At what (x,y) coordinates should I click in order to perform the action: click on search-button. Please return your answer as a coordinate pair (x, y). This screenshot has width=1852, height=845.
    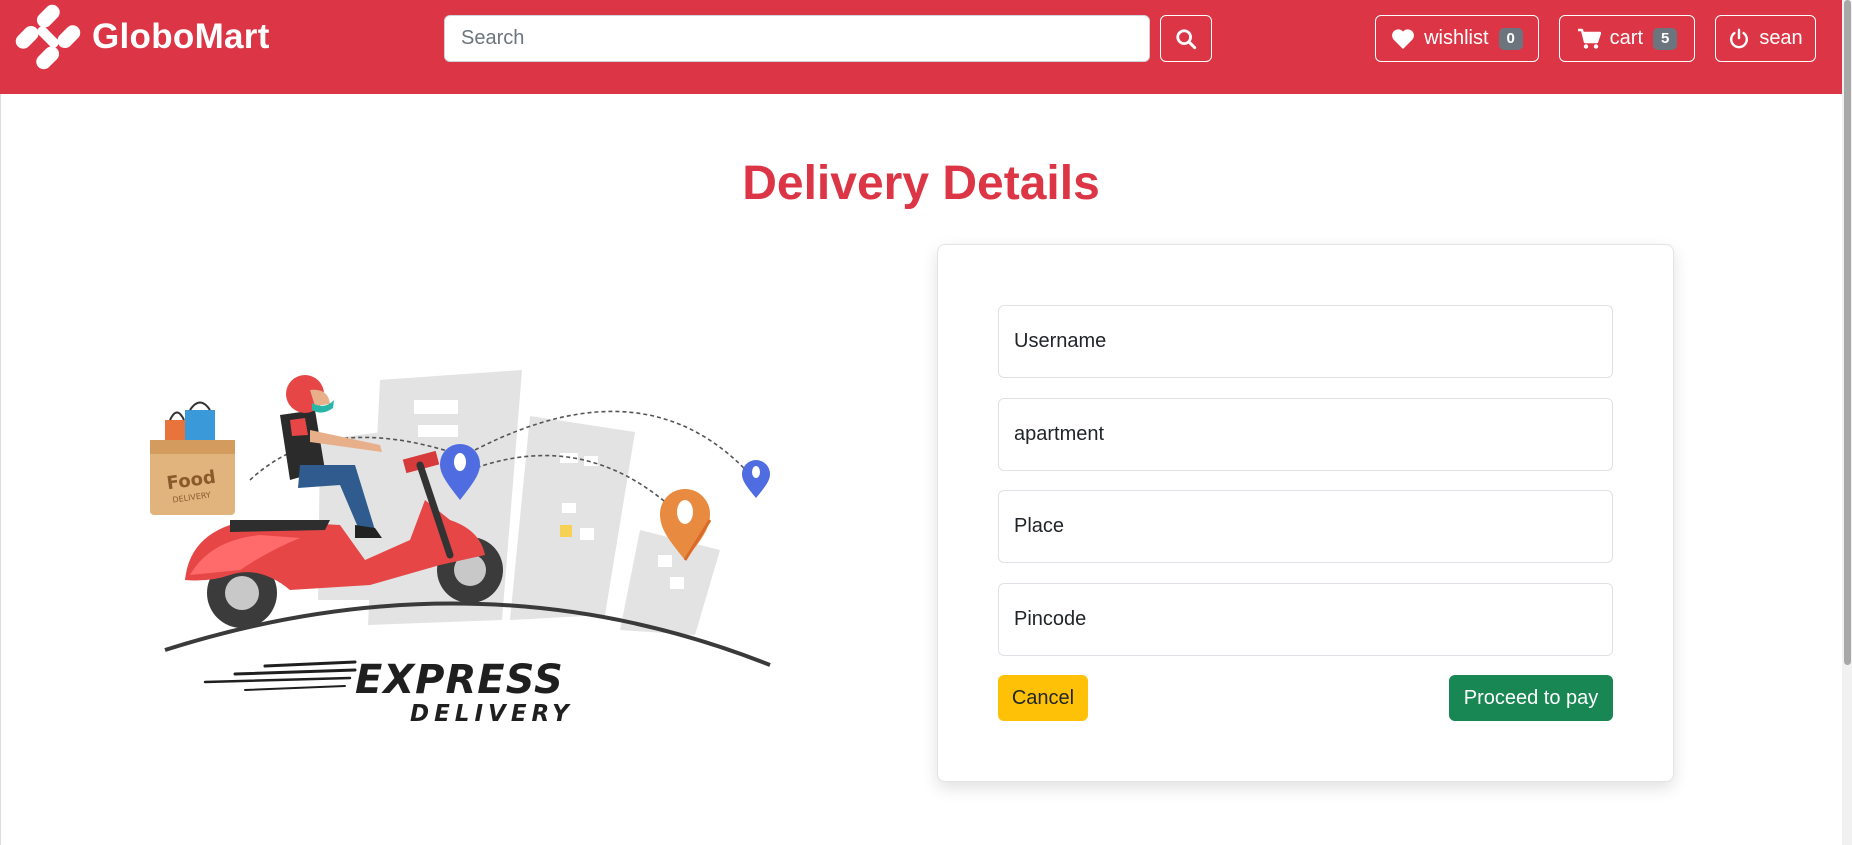
    Looking at the image, I should click on (1186, 38).